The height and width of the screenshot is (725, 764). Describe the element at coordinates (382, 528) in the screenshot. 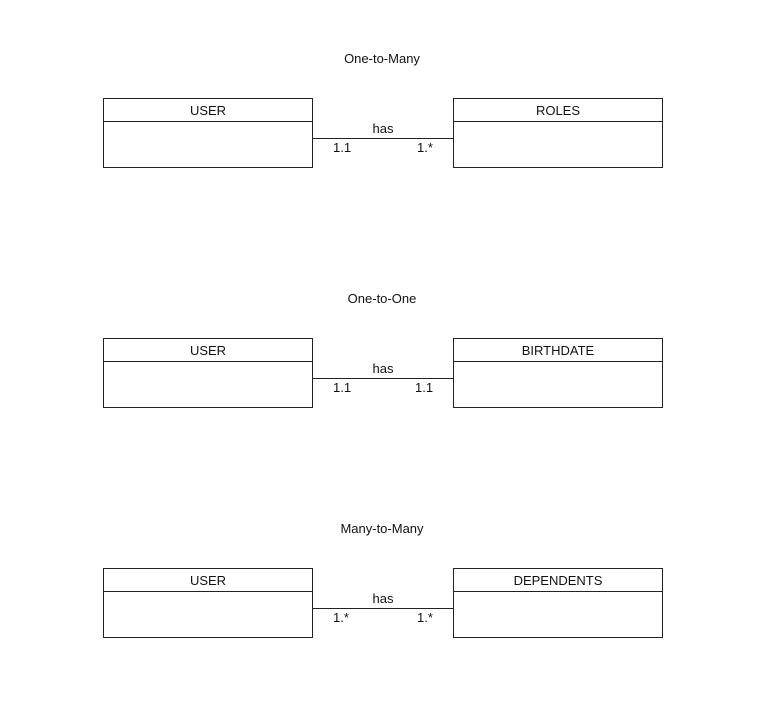

I see `section-title: Many-to-Many` at that location.